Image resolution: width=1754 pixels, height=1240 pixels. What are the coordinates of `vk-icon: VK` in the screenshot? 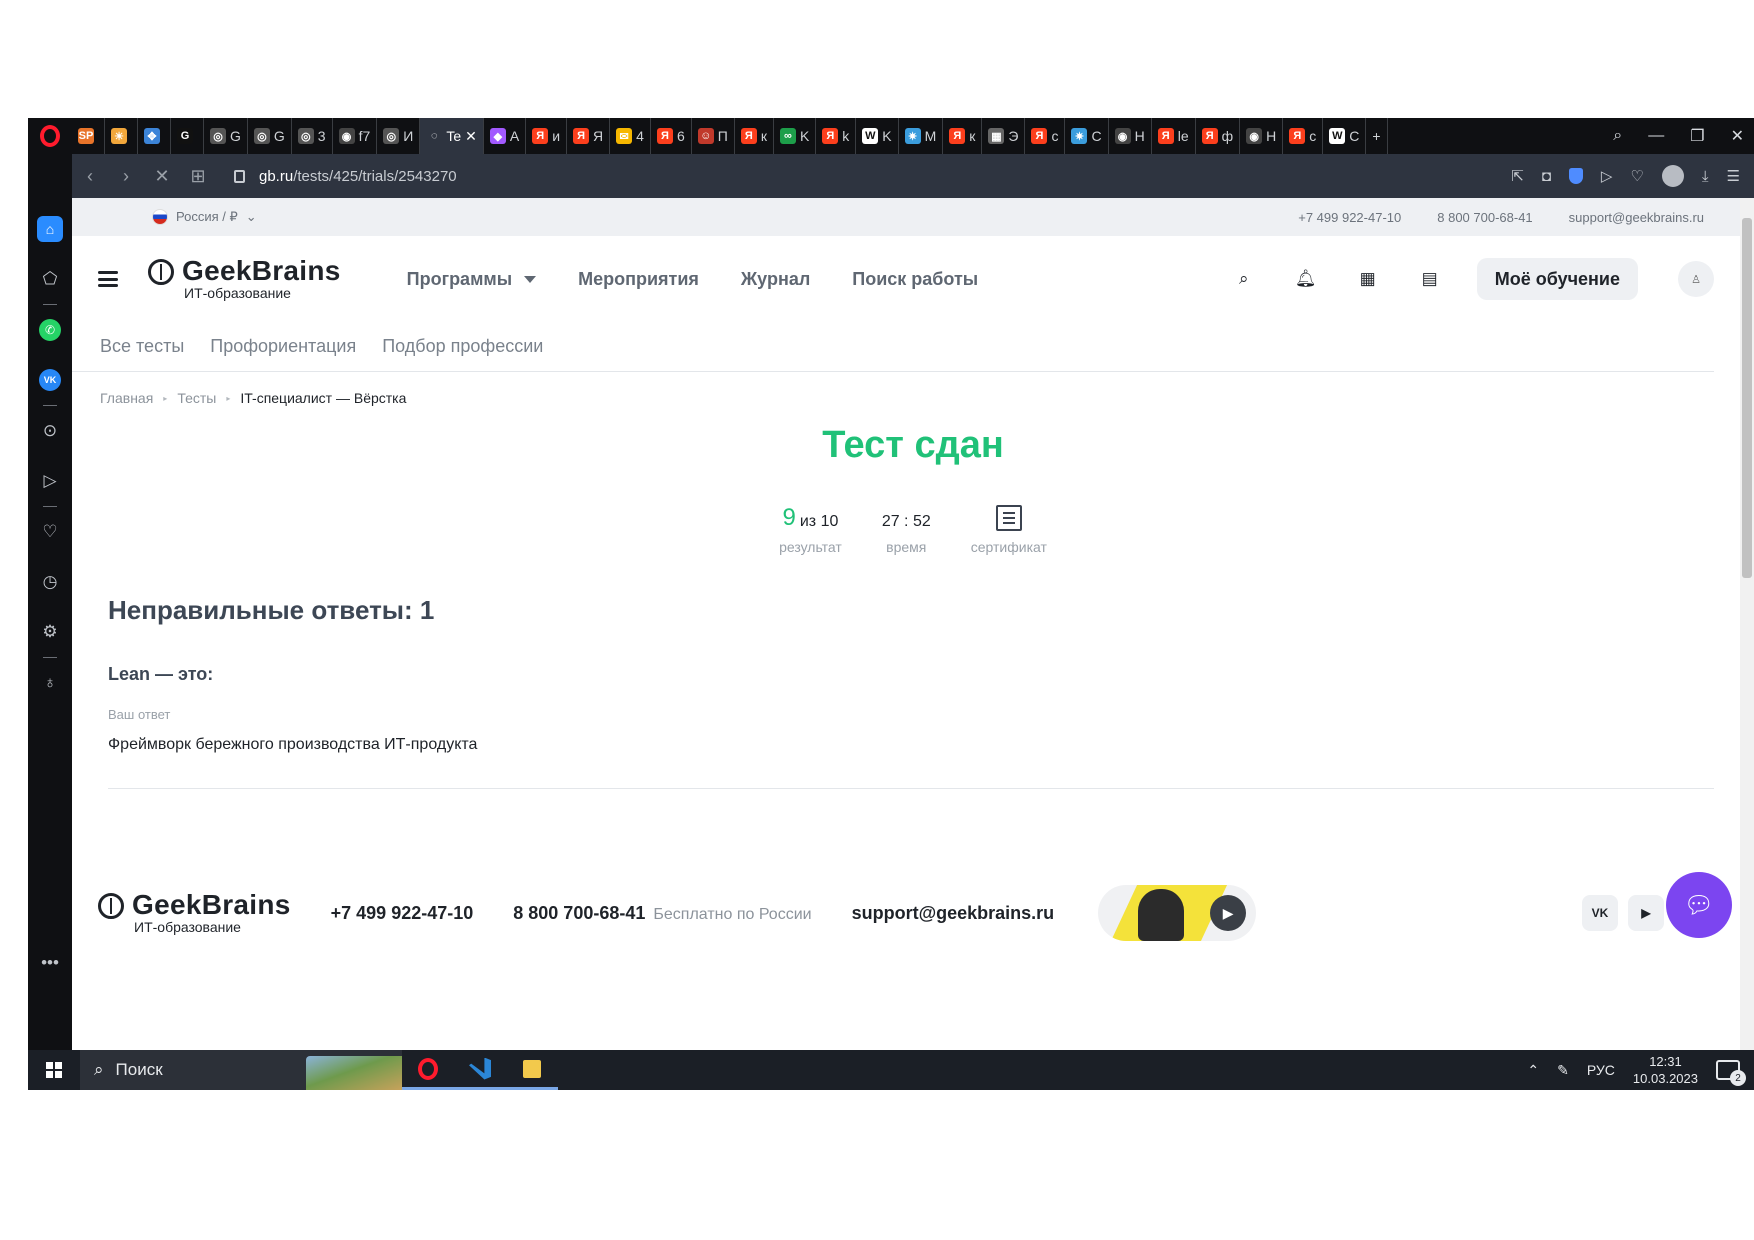 It's located at (1600, 913).